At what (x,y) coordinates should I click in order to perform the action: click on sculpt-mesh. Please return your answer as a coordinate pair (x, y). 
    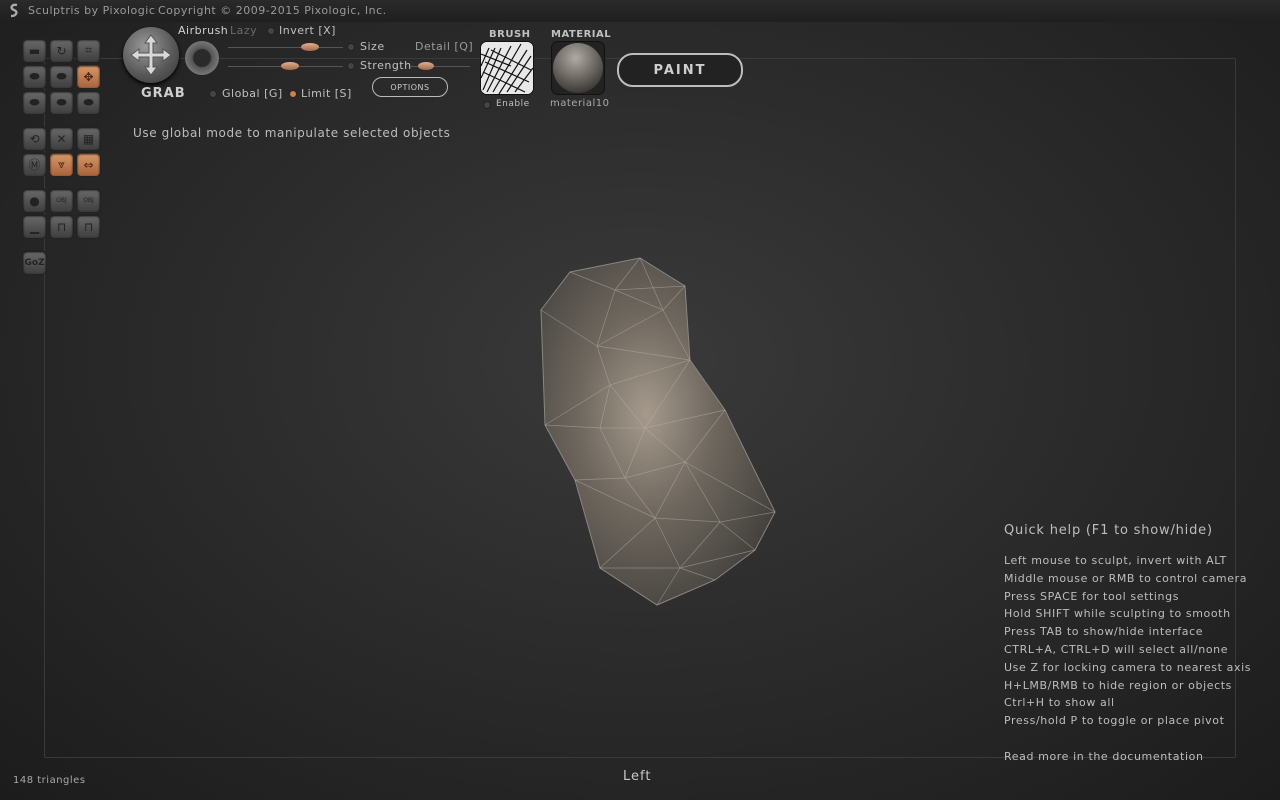
    Looking at the image, I should click on (662, 431).